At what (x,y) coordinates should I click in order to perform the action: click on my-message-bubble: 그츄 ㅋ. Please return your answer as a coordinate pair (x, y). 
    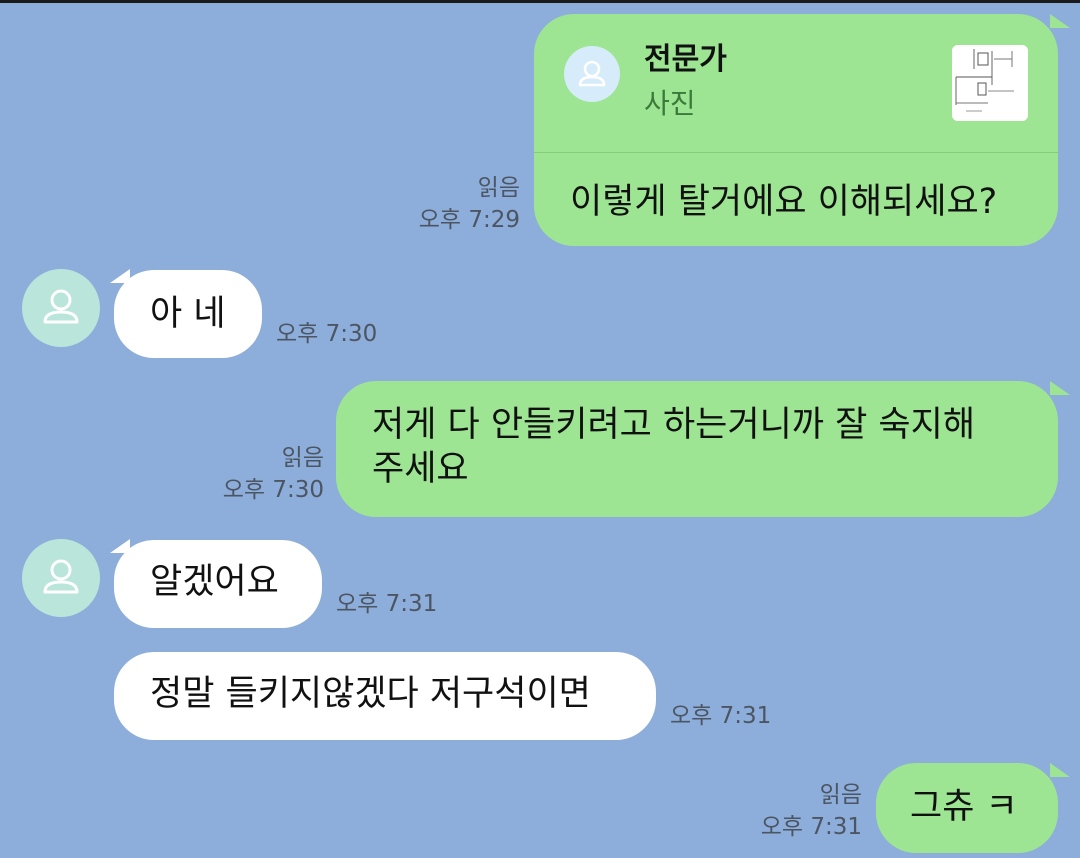
    Looking at the image, I should click on (967, 808).